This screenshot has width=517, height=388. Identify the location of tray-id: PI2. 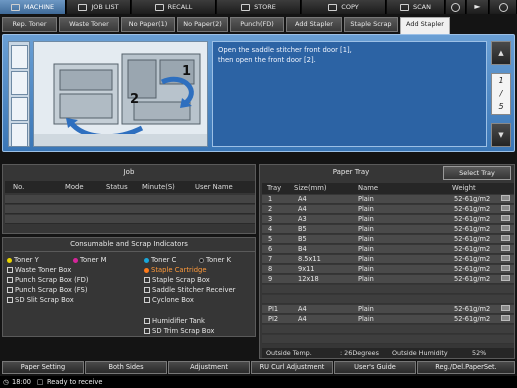
(273, 319).